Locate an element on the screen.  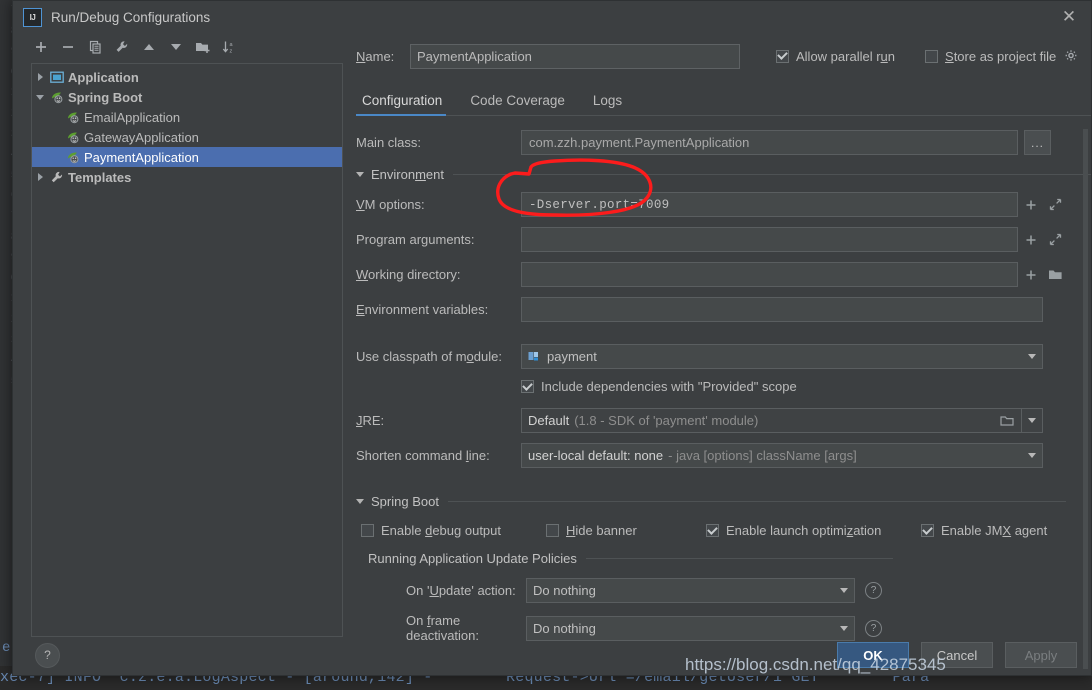
vm-options-add-icon is located at coordinates (1030, 204).